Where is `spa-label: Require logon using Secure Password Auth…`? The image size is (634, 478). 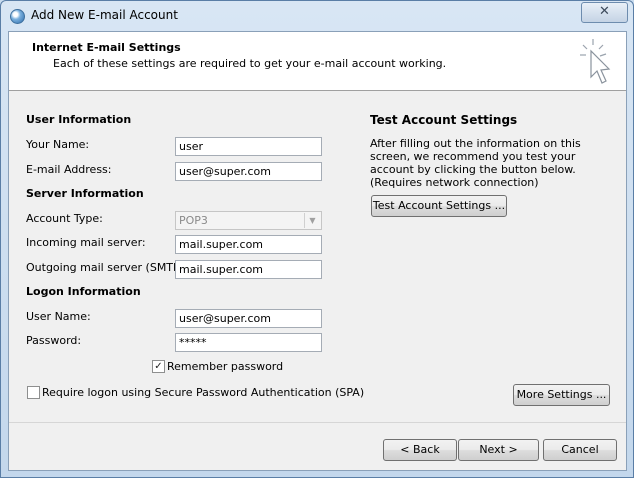
spa-label: Require logon using Secure Password Auth… is located at coordinates (203, 392).